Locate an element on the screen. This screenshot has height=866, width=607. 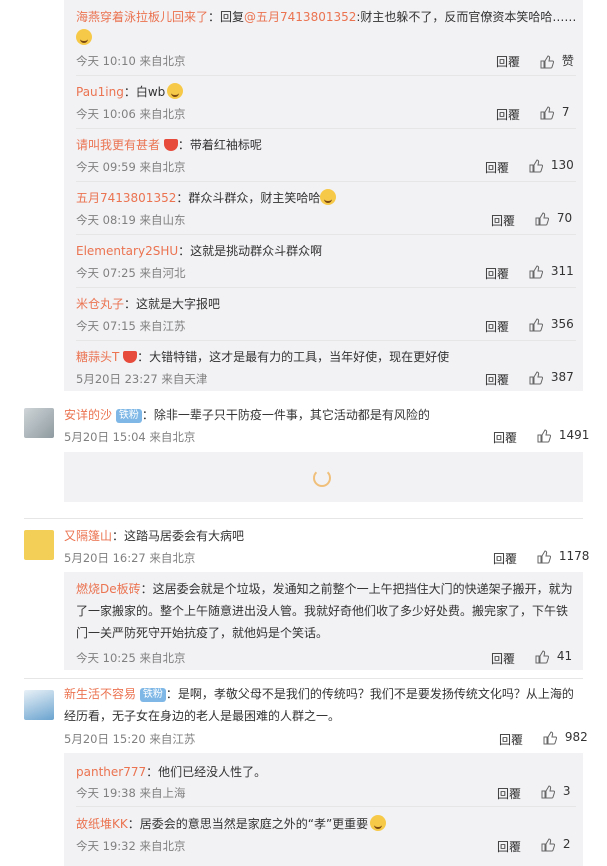
like-button: 387 is located at coordinates (551, 377).